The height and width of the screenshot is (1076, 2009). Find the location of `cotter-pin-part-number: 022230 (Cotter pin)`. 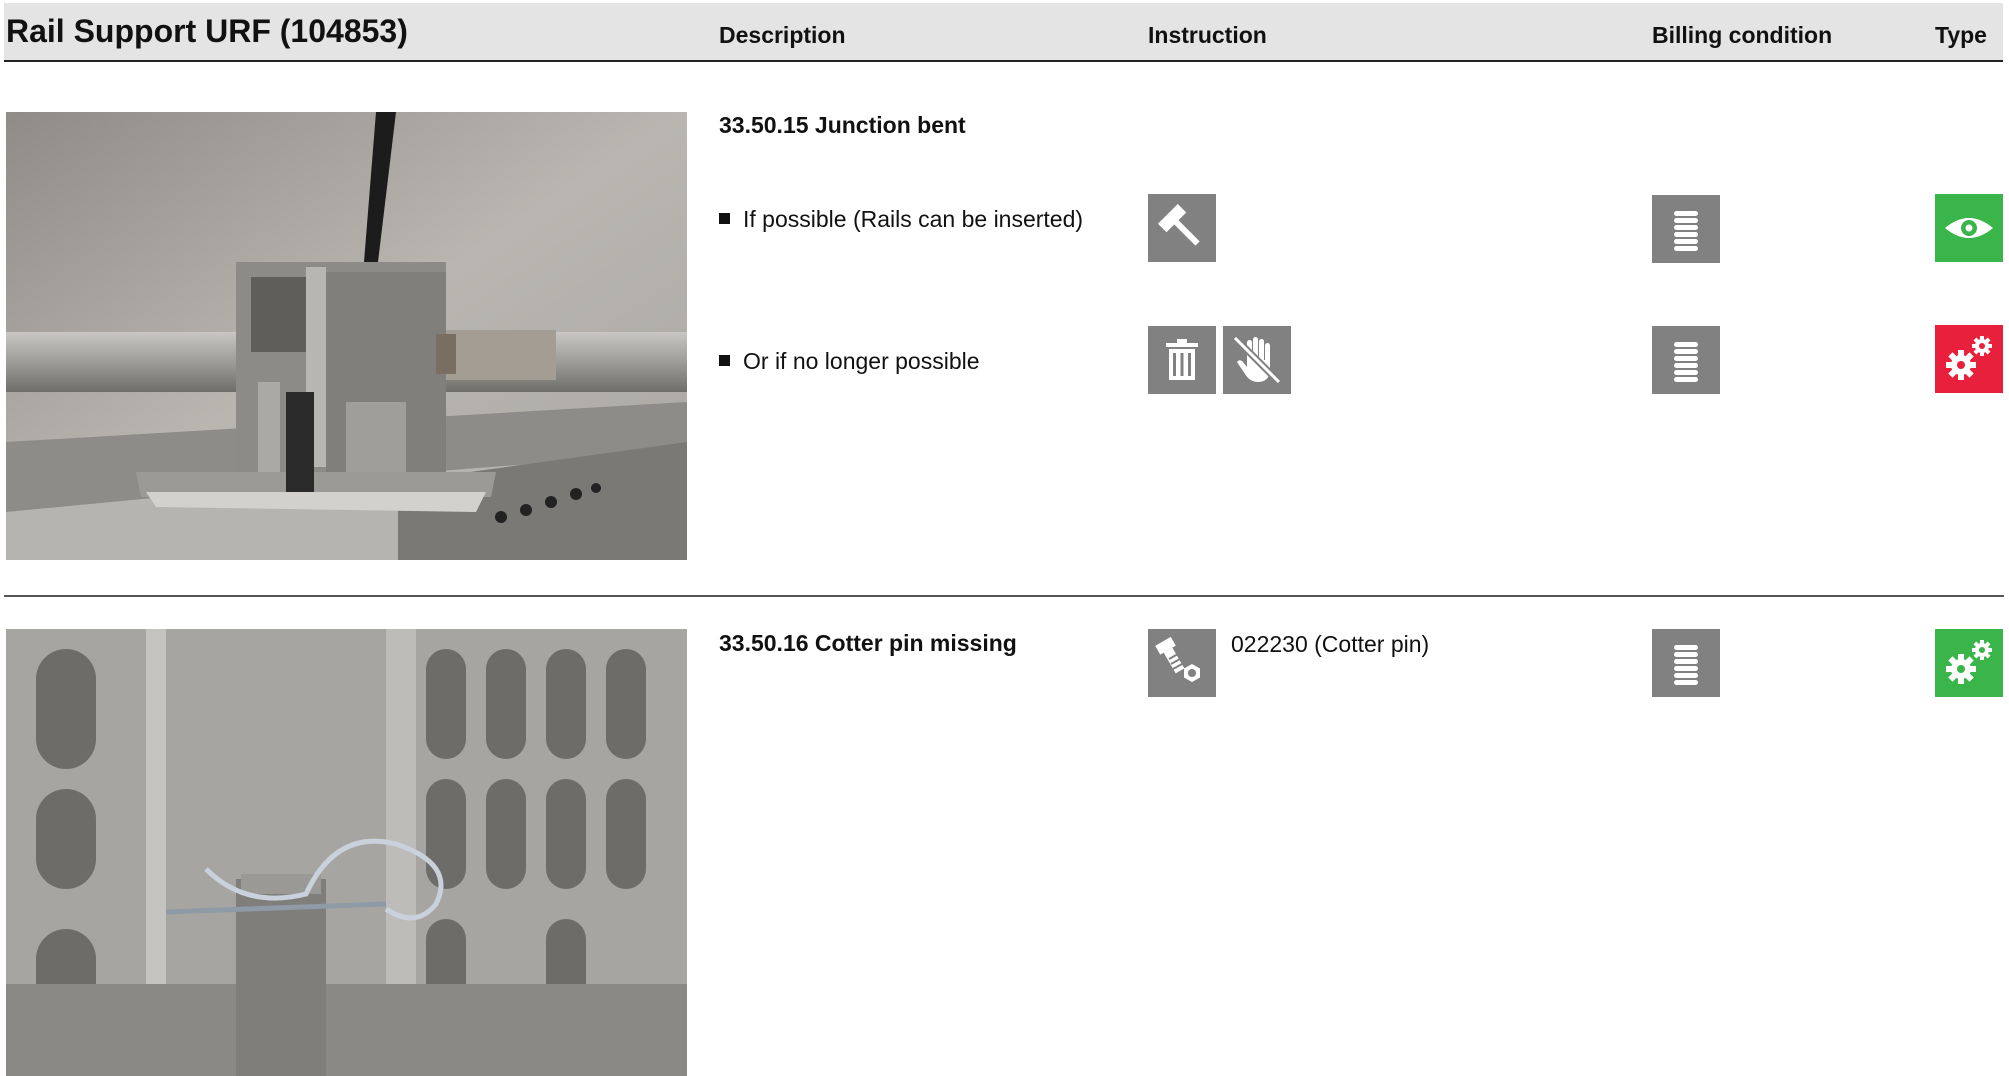

cotter-pin-part-number: 022230 (Cotter pin) is located at coordinates (1330, 644).